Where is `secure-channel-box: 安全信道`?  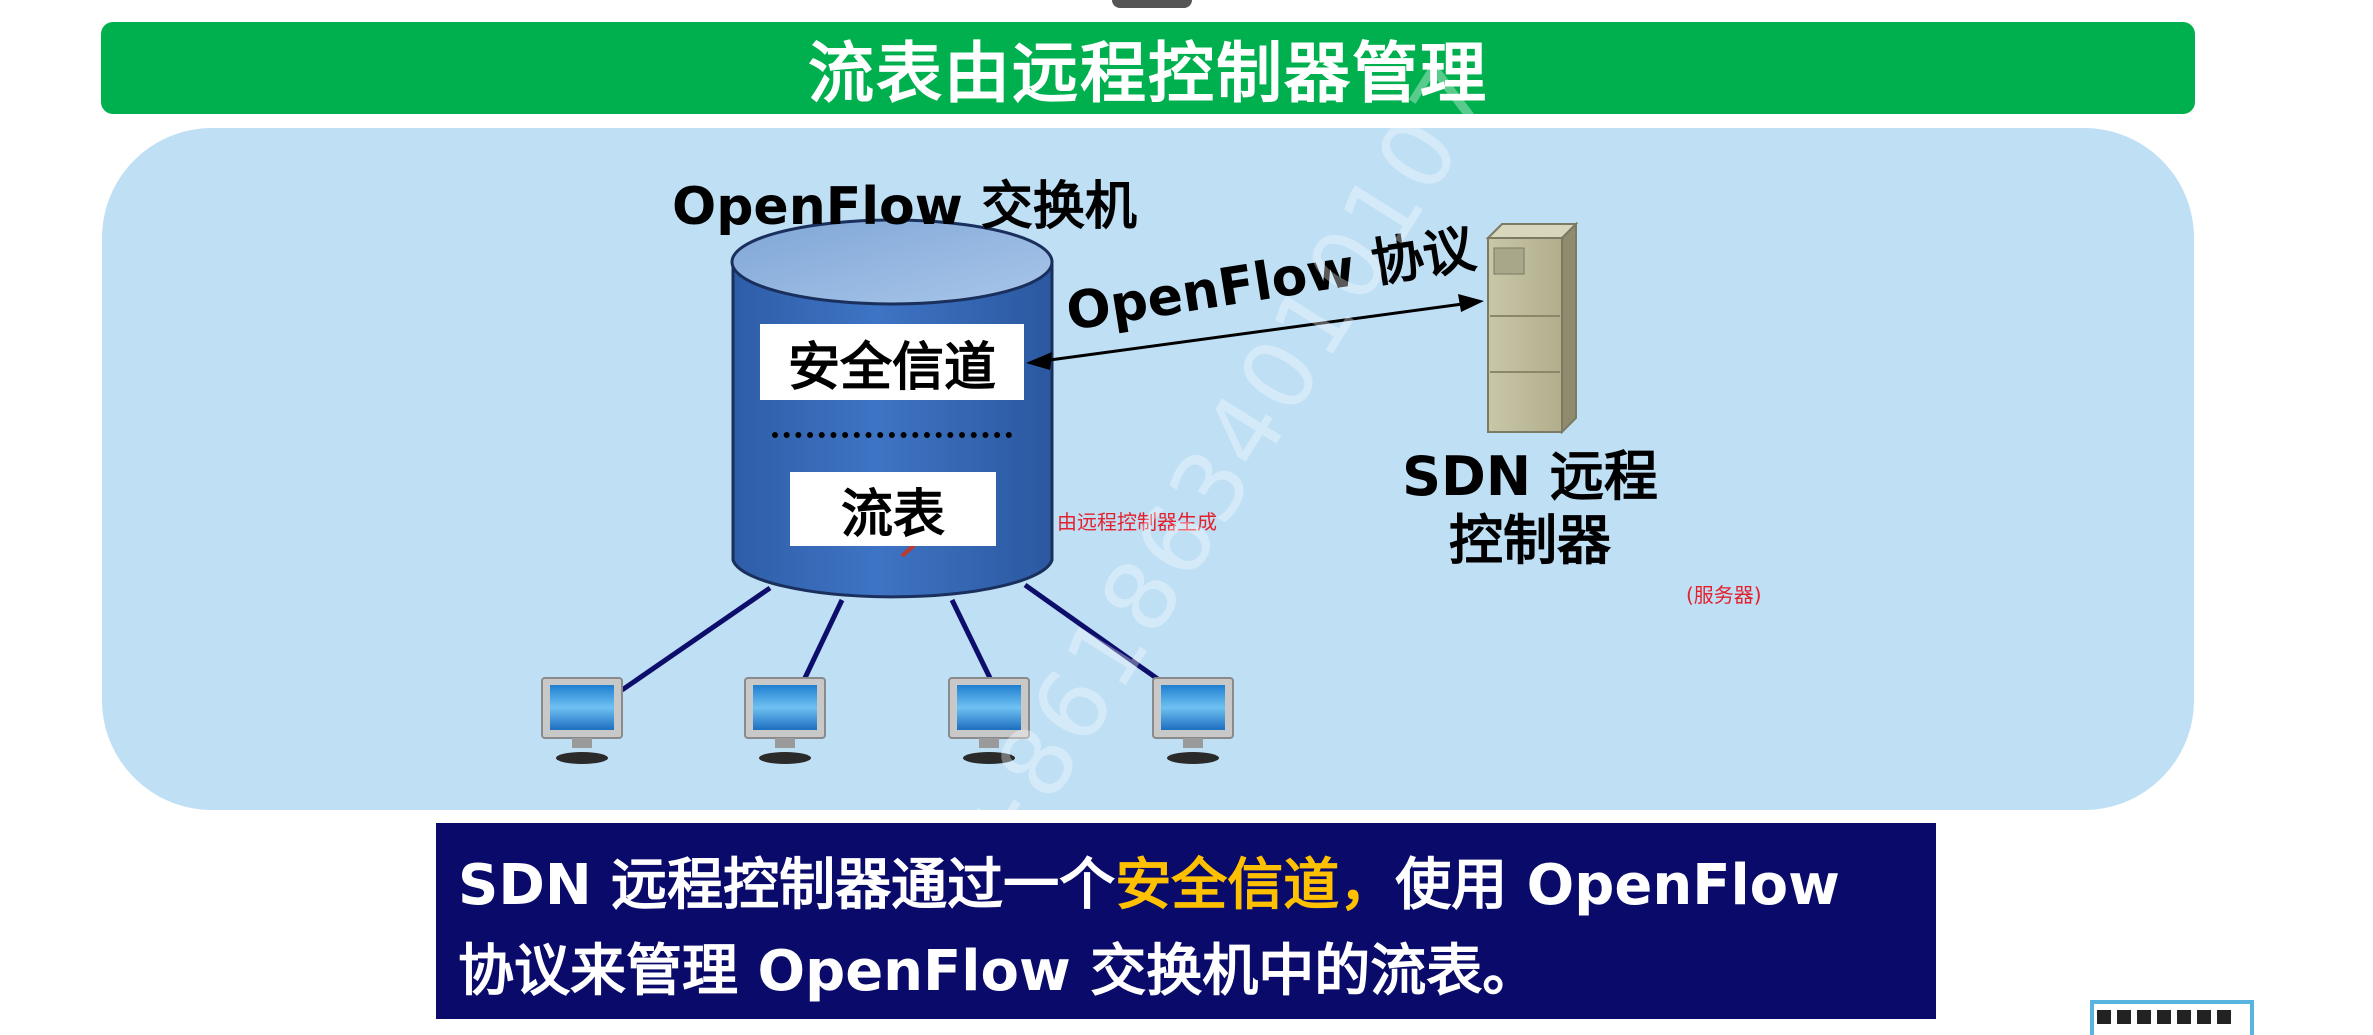
secure-channel-box: 安全信道 is located at coordinates (892, 362).